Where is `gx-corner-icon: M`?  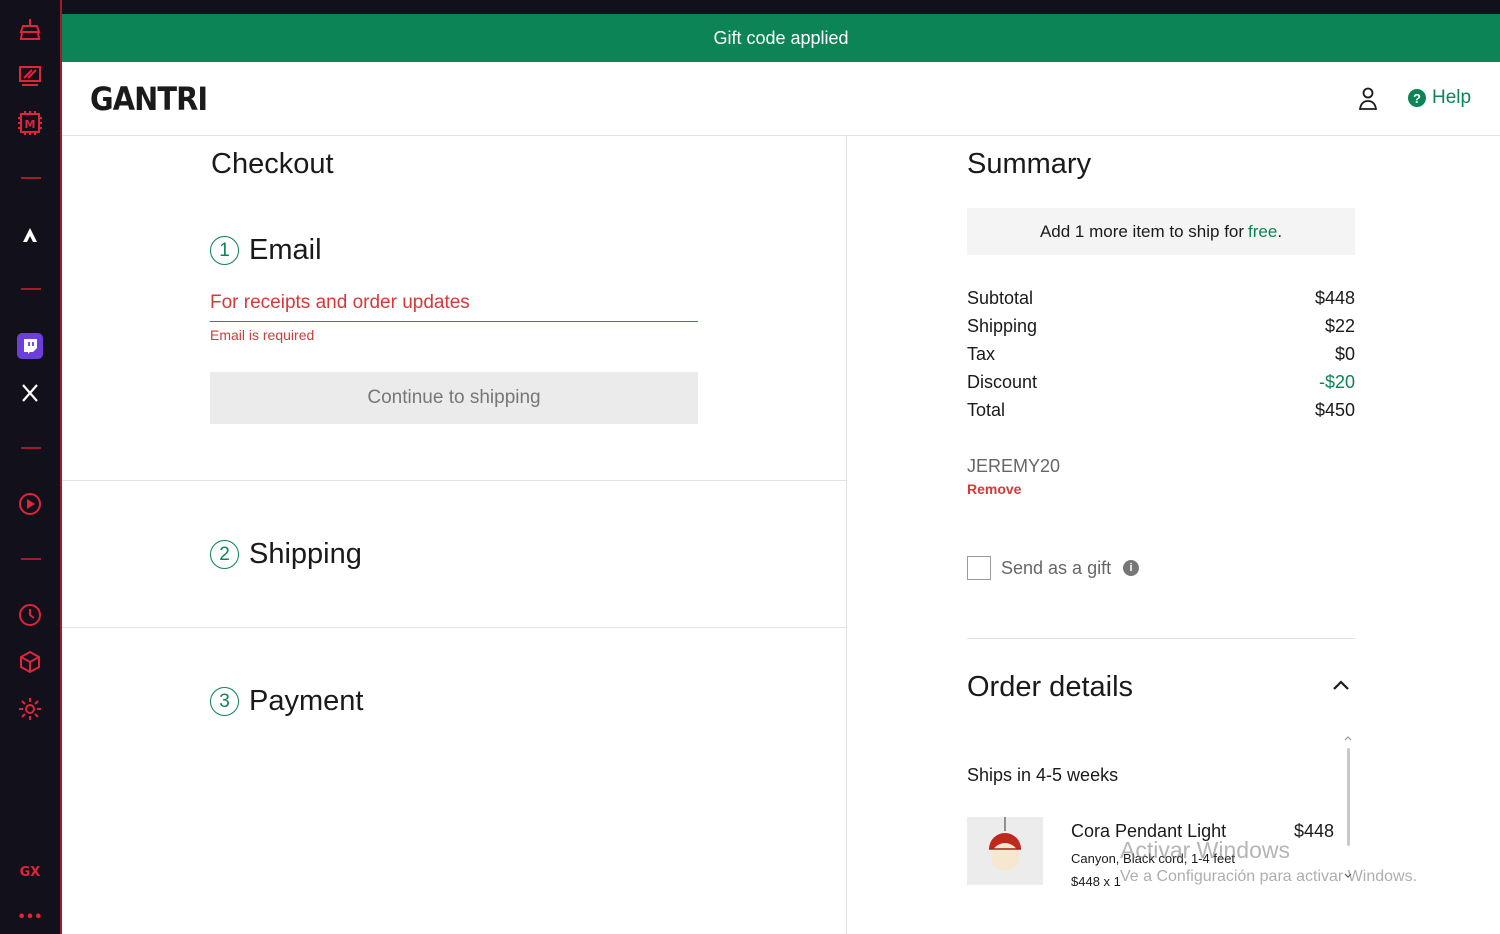 gx-corner-icon: M is located at coordinates (30, 123).